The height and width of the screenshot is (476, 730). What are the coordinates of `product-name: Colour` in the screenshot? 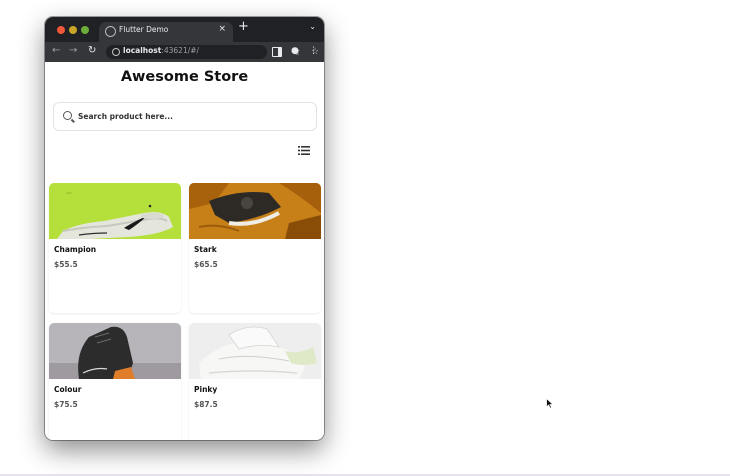 It's located at (68, 389).